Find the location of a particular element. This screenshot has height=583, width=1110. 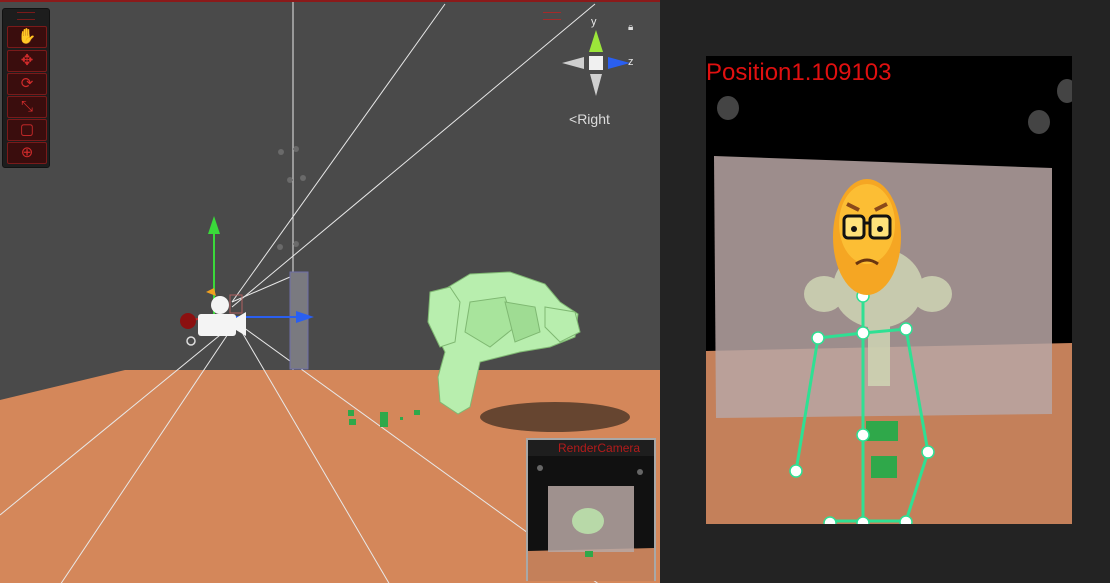

transform-tool-button: ⊕ is located at coordinates (27, 153).